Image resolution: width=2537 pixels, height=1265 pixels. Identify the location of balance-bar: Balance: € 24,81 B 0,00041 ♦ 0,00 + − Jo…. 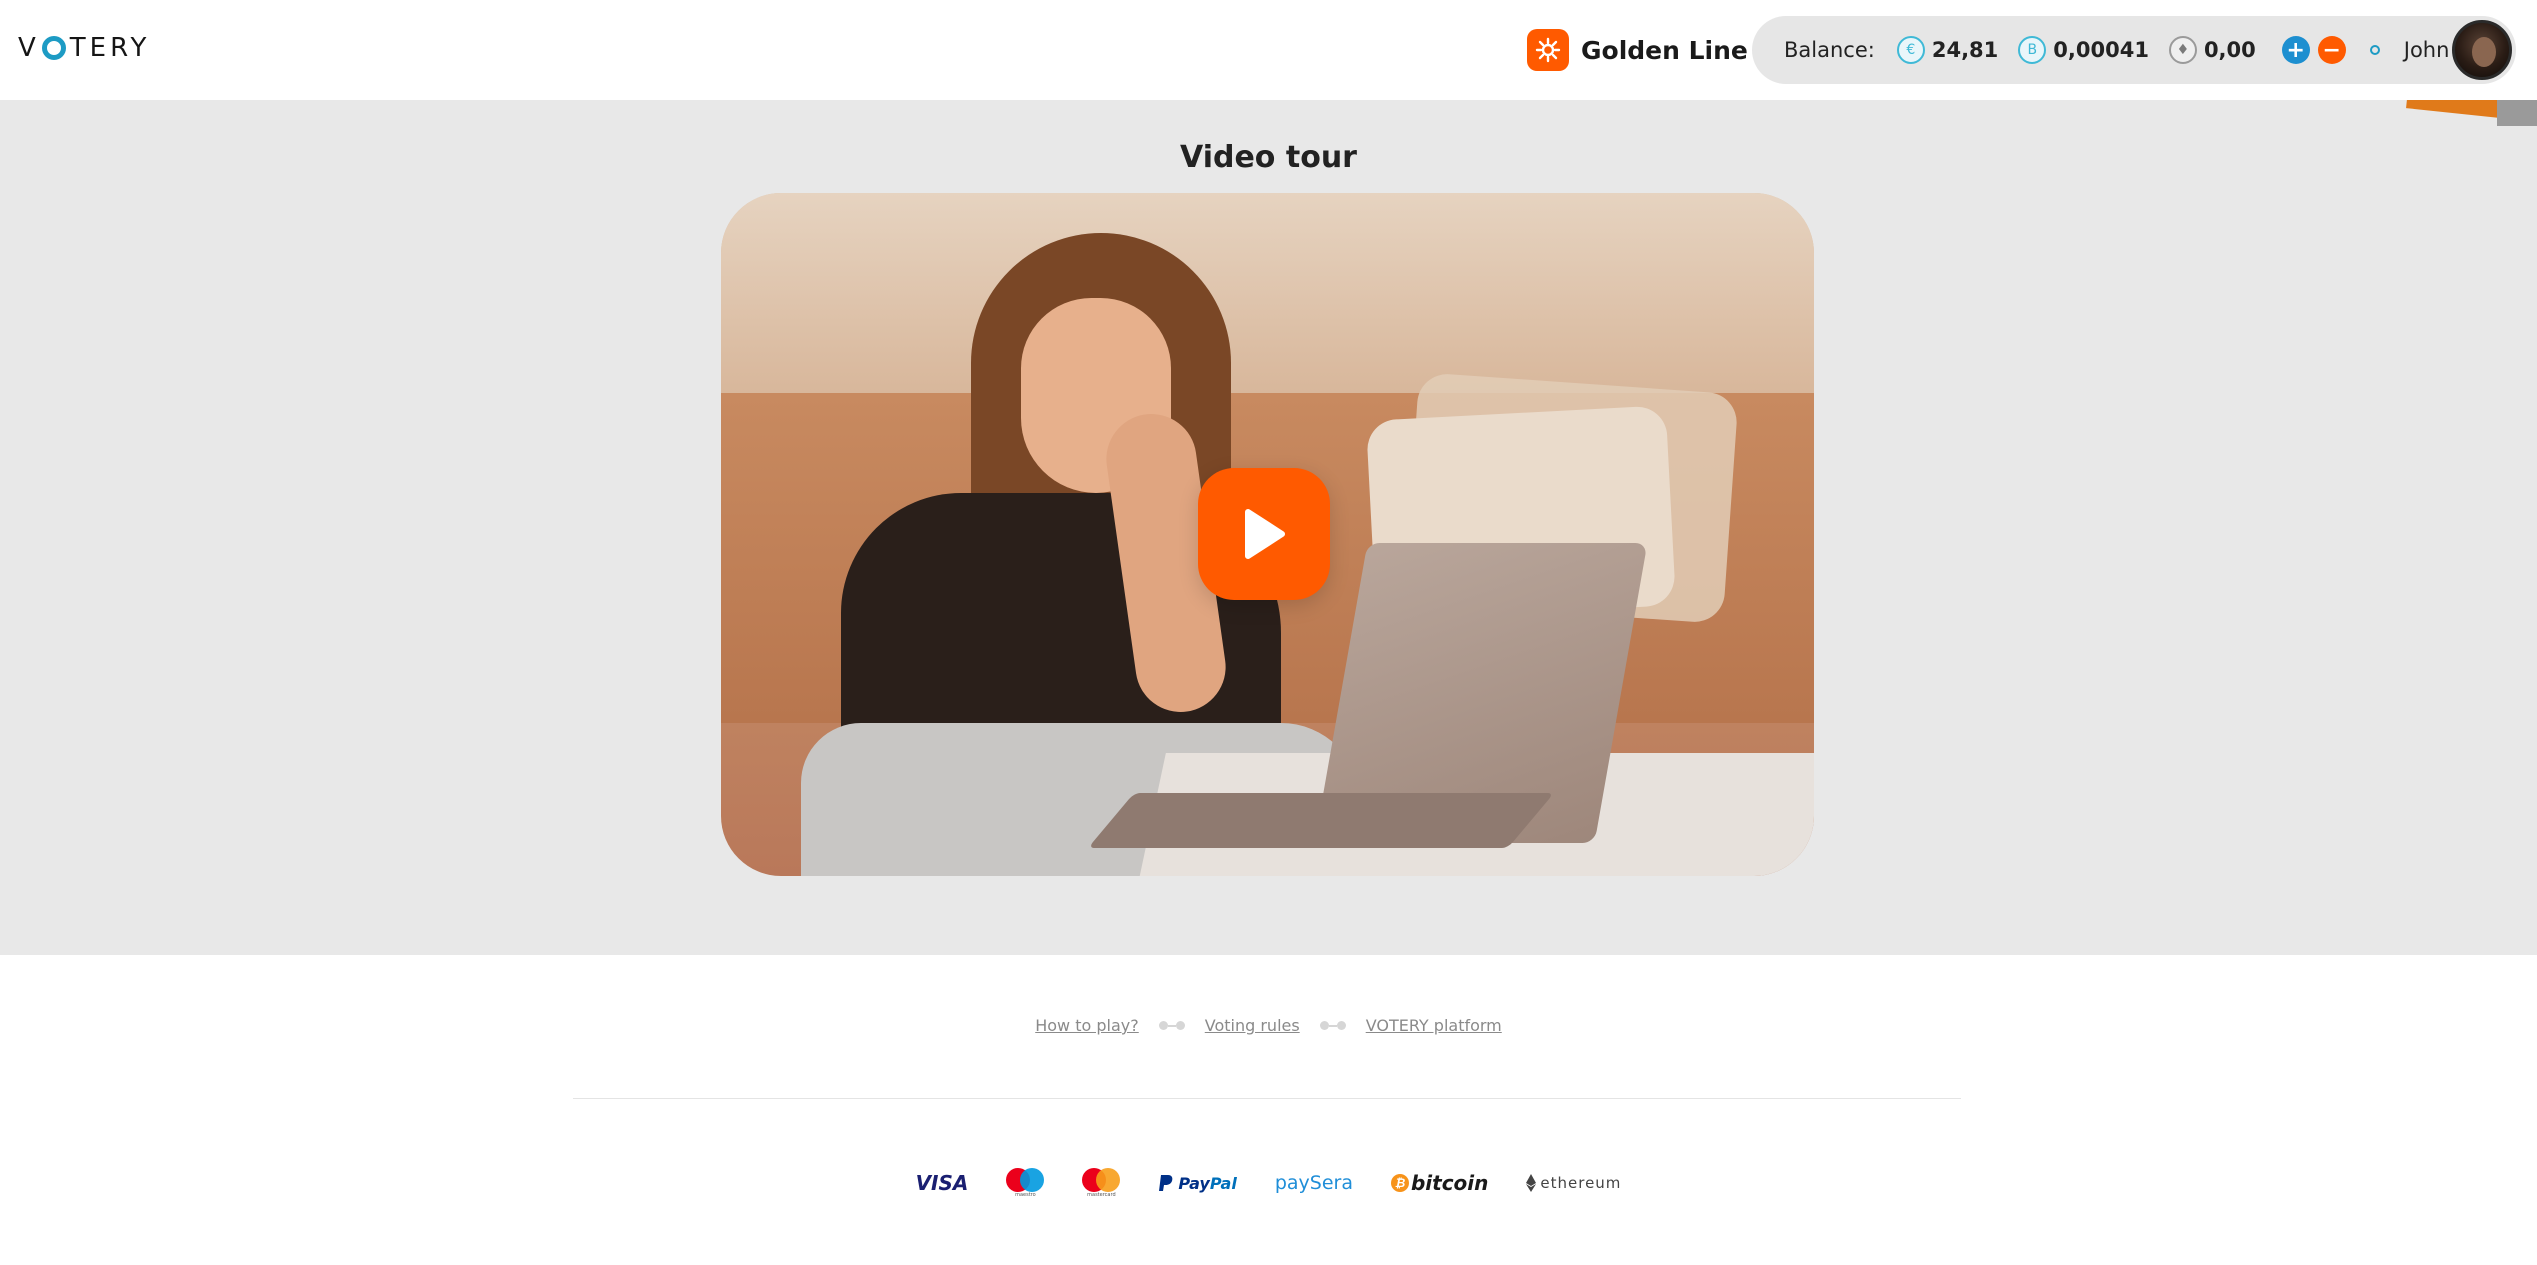
(2134, 50).